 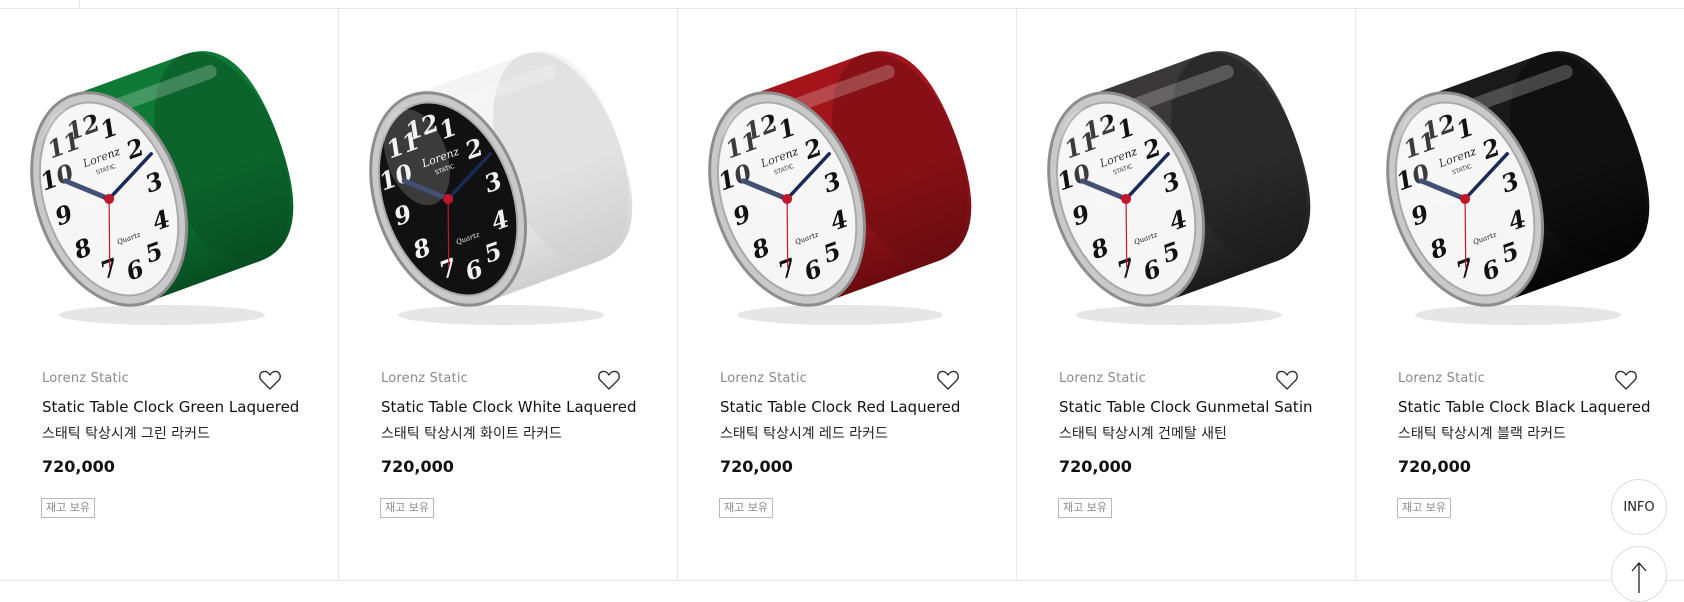 What do you see at coordinates (126, 433) in the screenshot?
I see `product-name-korean: 스태틱 탁상시계 그린 라커드` at bounding box center [126, 433].